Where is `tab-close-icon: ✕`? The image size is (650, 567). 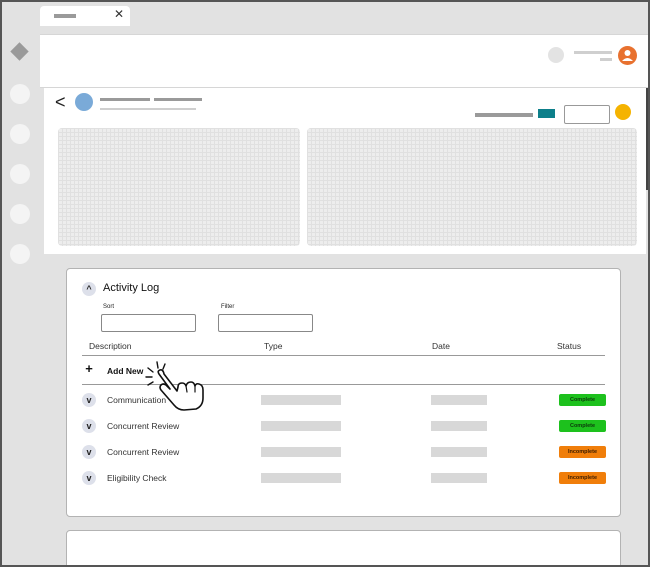 tab-close-icon: ✕ is located at coordinates (119, 14).